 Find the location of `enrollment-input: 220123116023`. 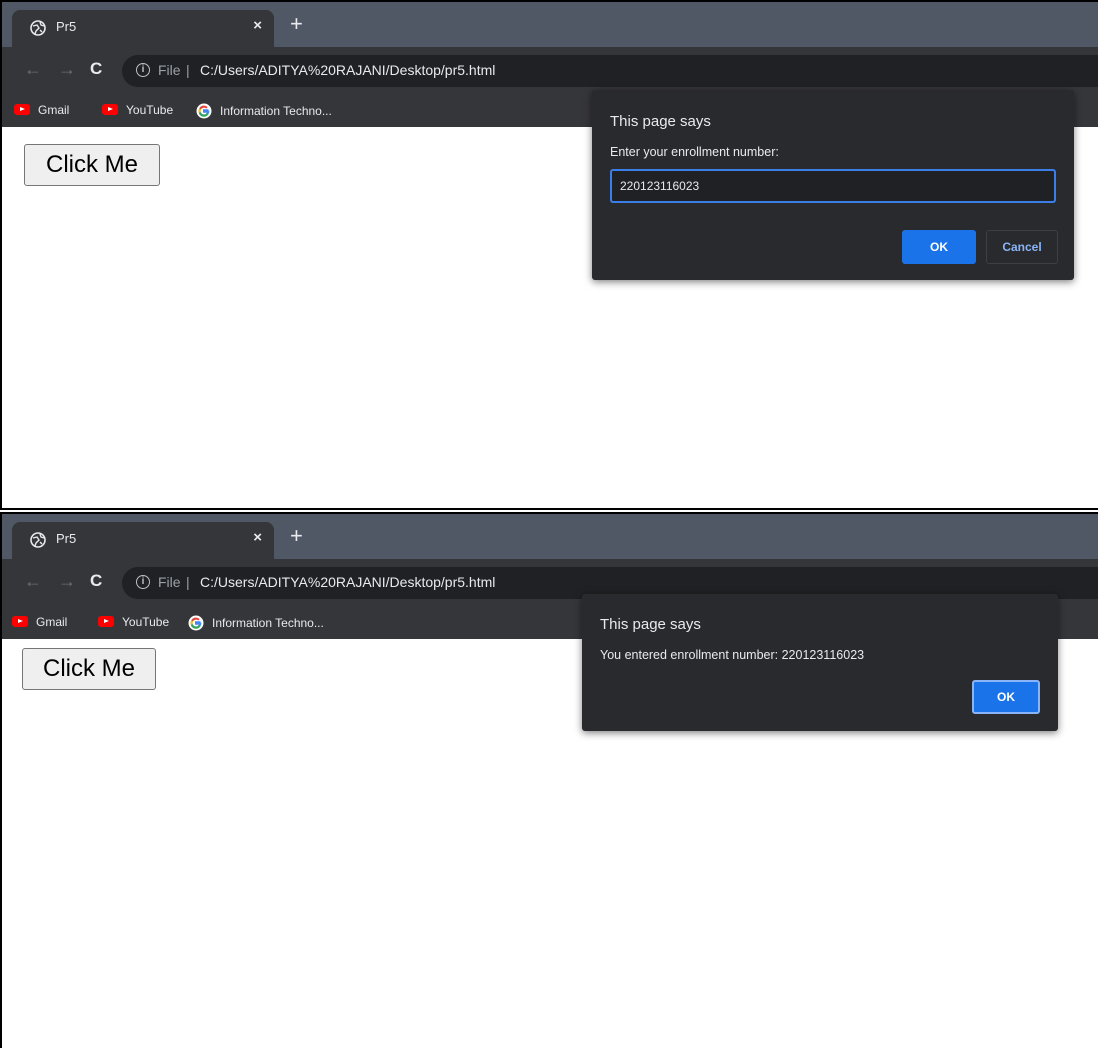

enrollment-input: 220123116023 is located at coordinates (833, 186).